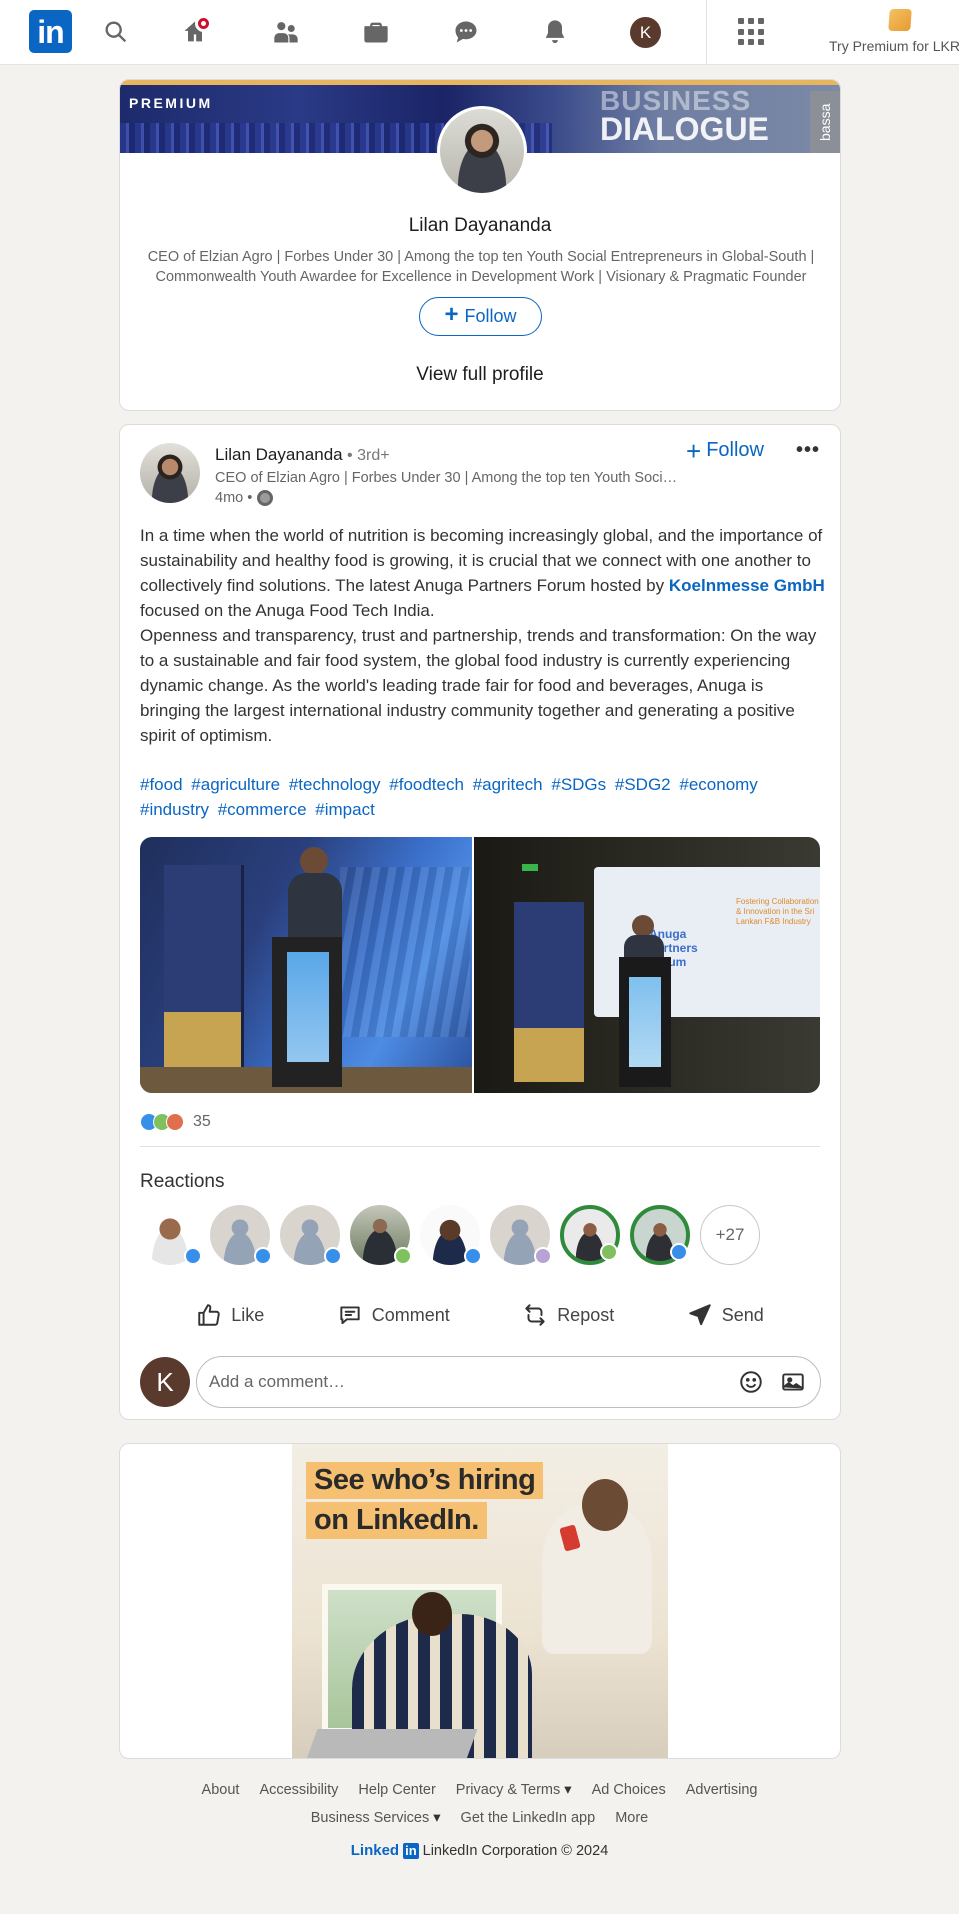 This screenshot has height=1914, width=959. What do you see at coordinates (426, 784) in the screenshot?
I see `hashtag-link: #foodtech` at bounding box center [426, 784].